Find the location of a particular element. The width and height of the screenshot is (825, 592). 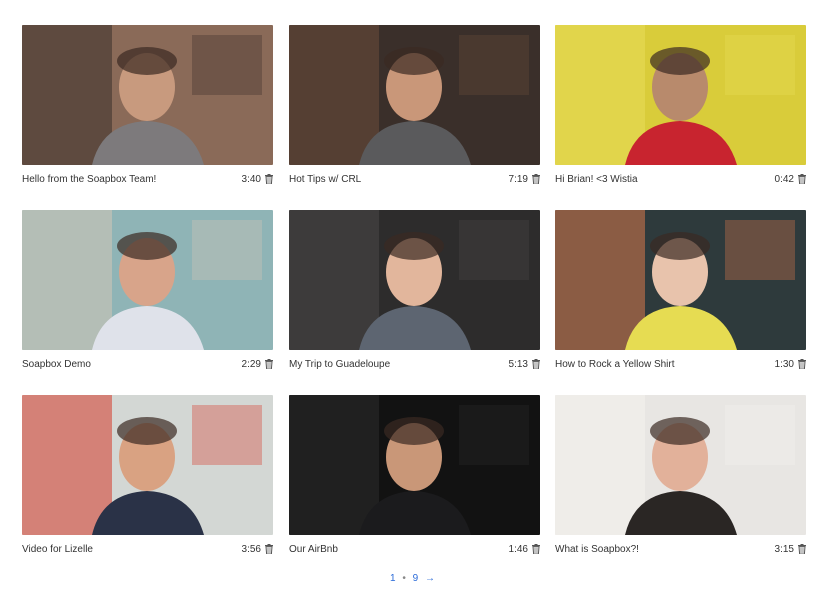

video-title: How to Rock a Yellow Shirt is located at coordinates (615, 364).